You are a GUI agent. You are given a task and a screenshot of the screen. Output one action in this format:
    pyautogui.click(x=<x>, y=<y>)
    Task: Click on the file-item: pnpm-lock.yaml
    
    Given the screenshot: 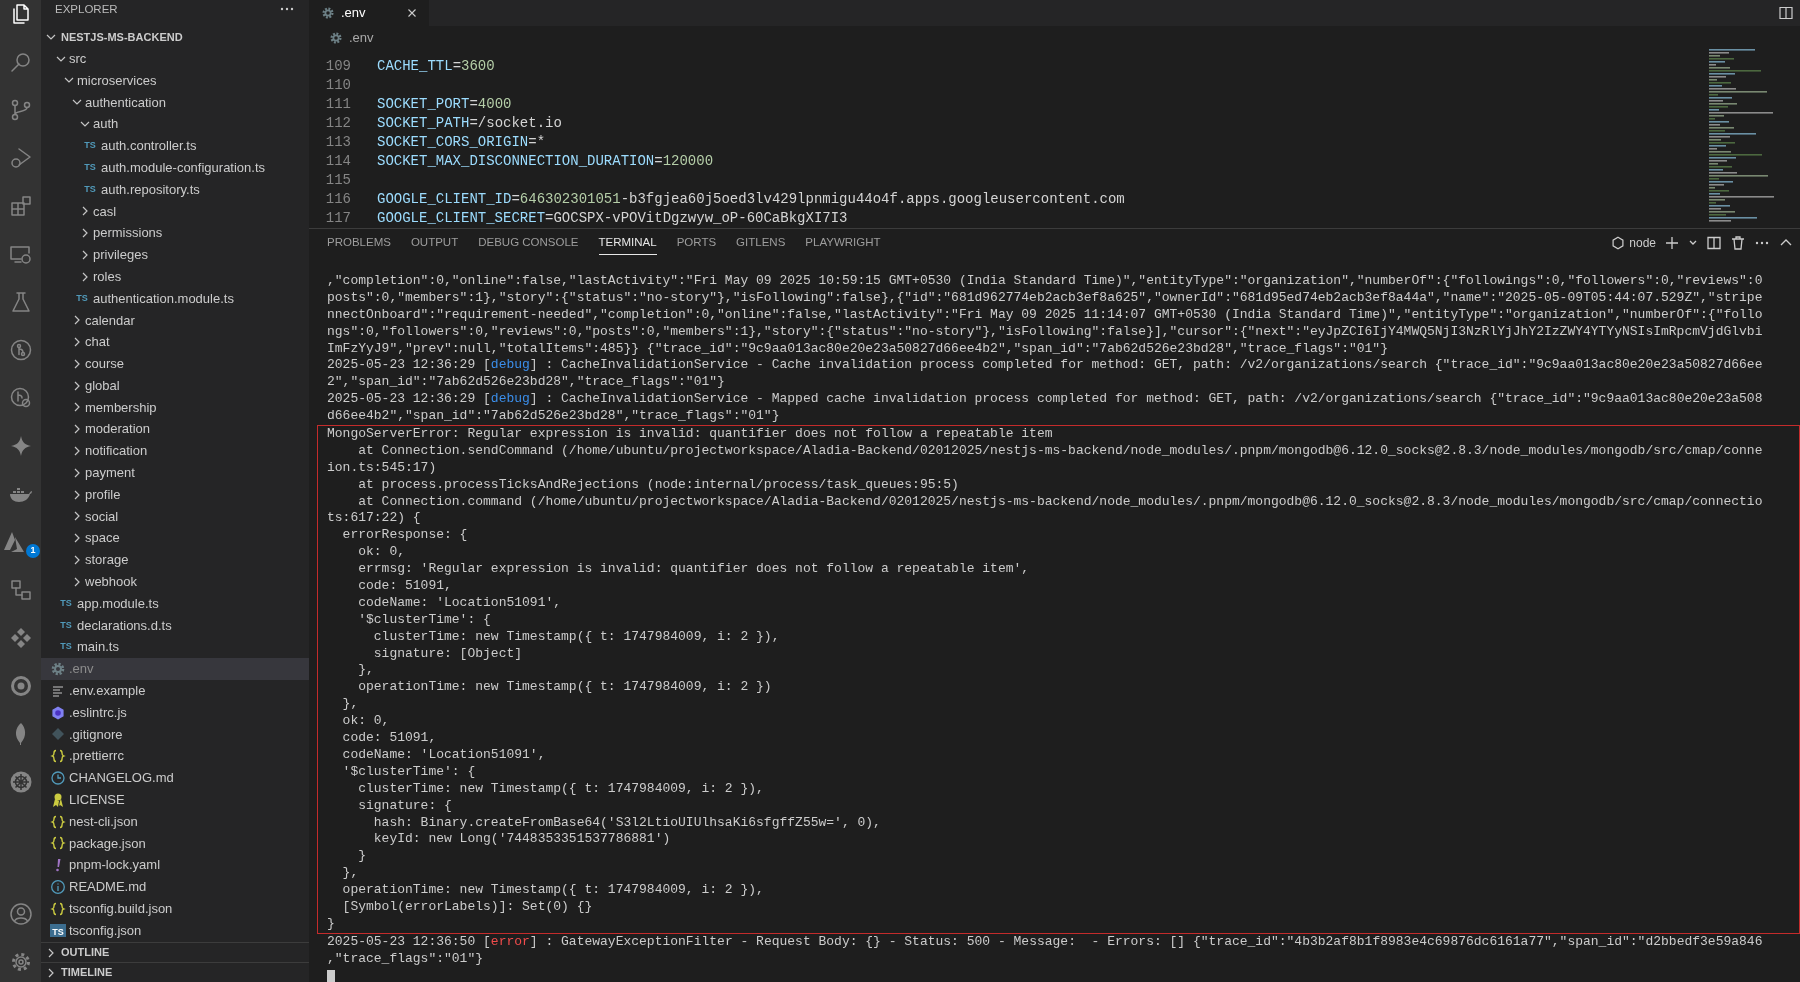 What is the action you would take?
    pyautogui.click(x=175, y=865)
    